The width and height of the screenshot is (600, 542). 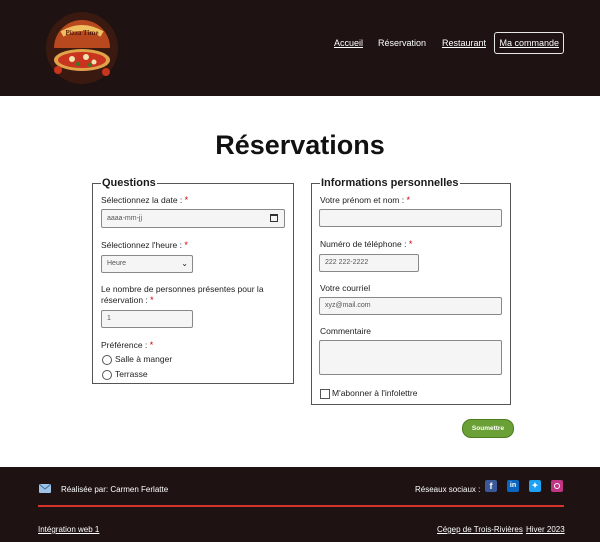 I want to click on people-count-input: 1, so click(x=147, y=319).